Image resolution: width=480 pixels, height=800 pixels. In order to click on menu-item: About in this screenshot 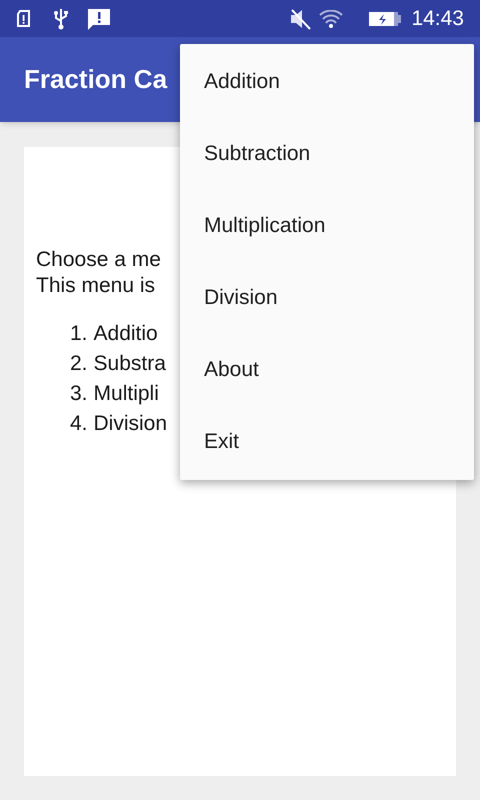, I will do `click(327, 370)`.